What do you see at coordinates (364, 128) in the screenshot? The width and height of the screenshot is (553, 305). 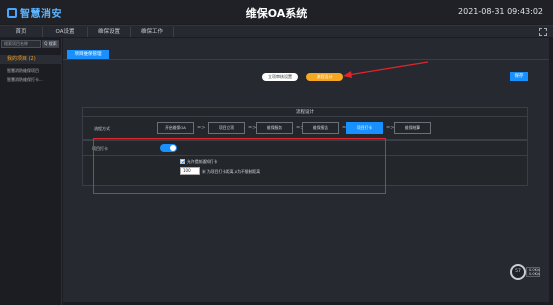 I see `step-project-clockin: 项目打卡` at bounding box center [364, 128].